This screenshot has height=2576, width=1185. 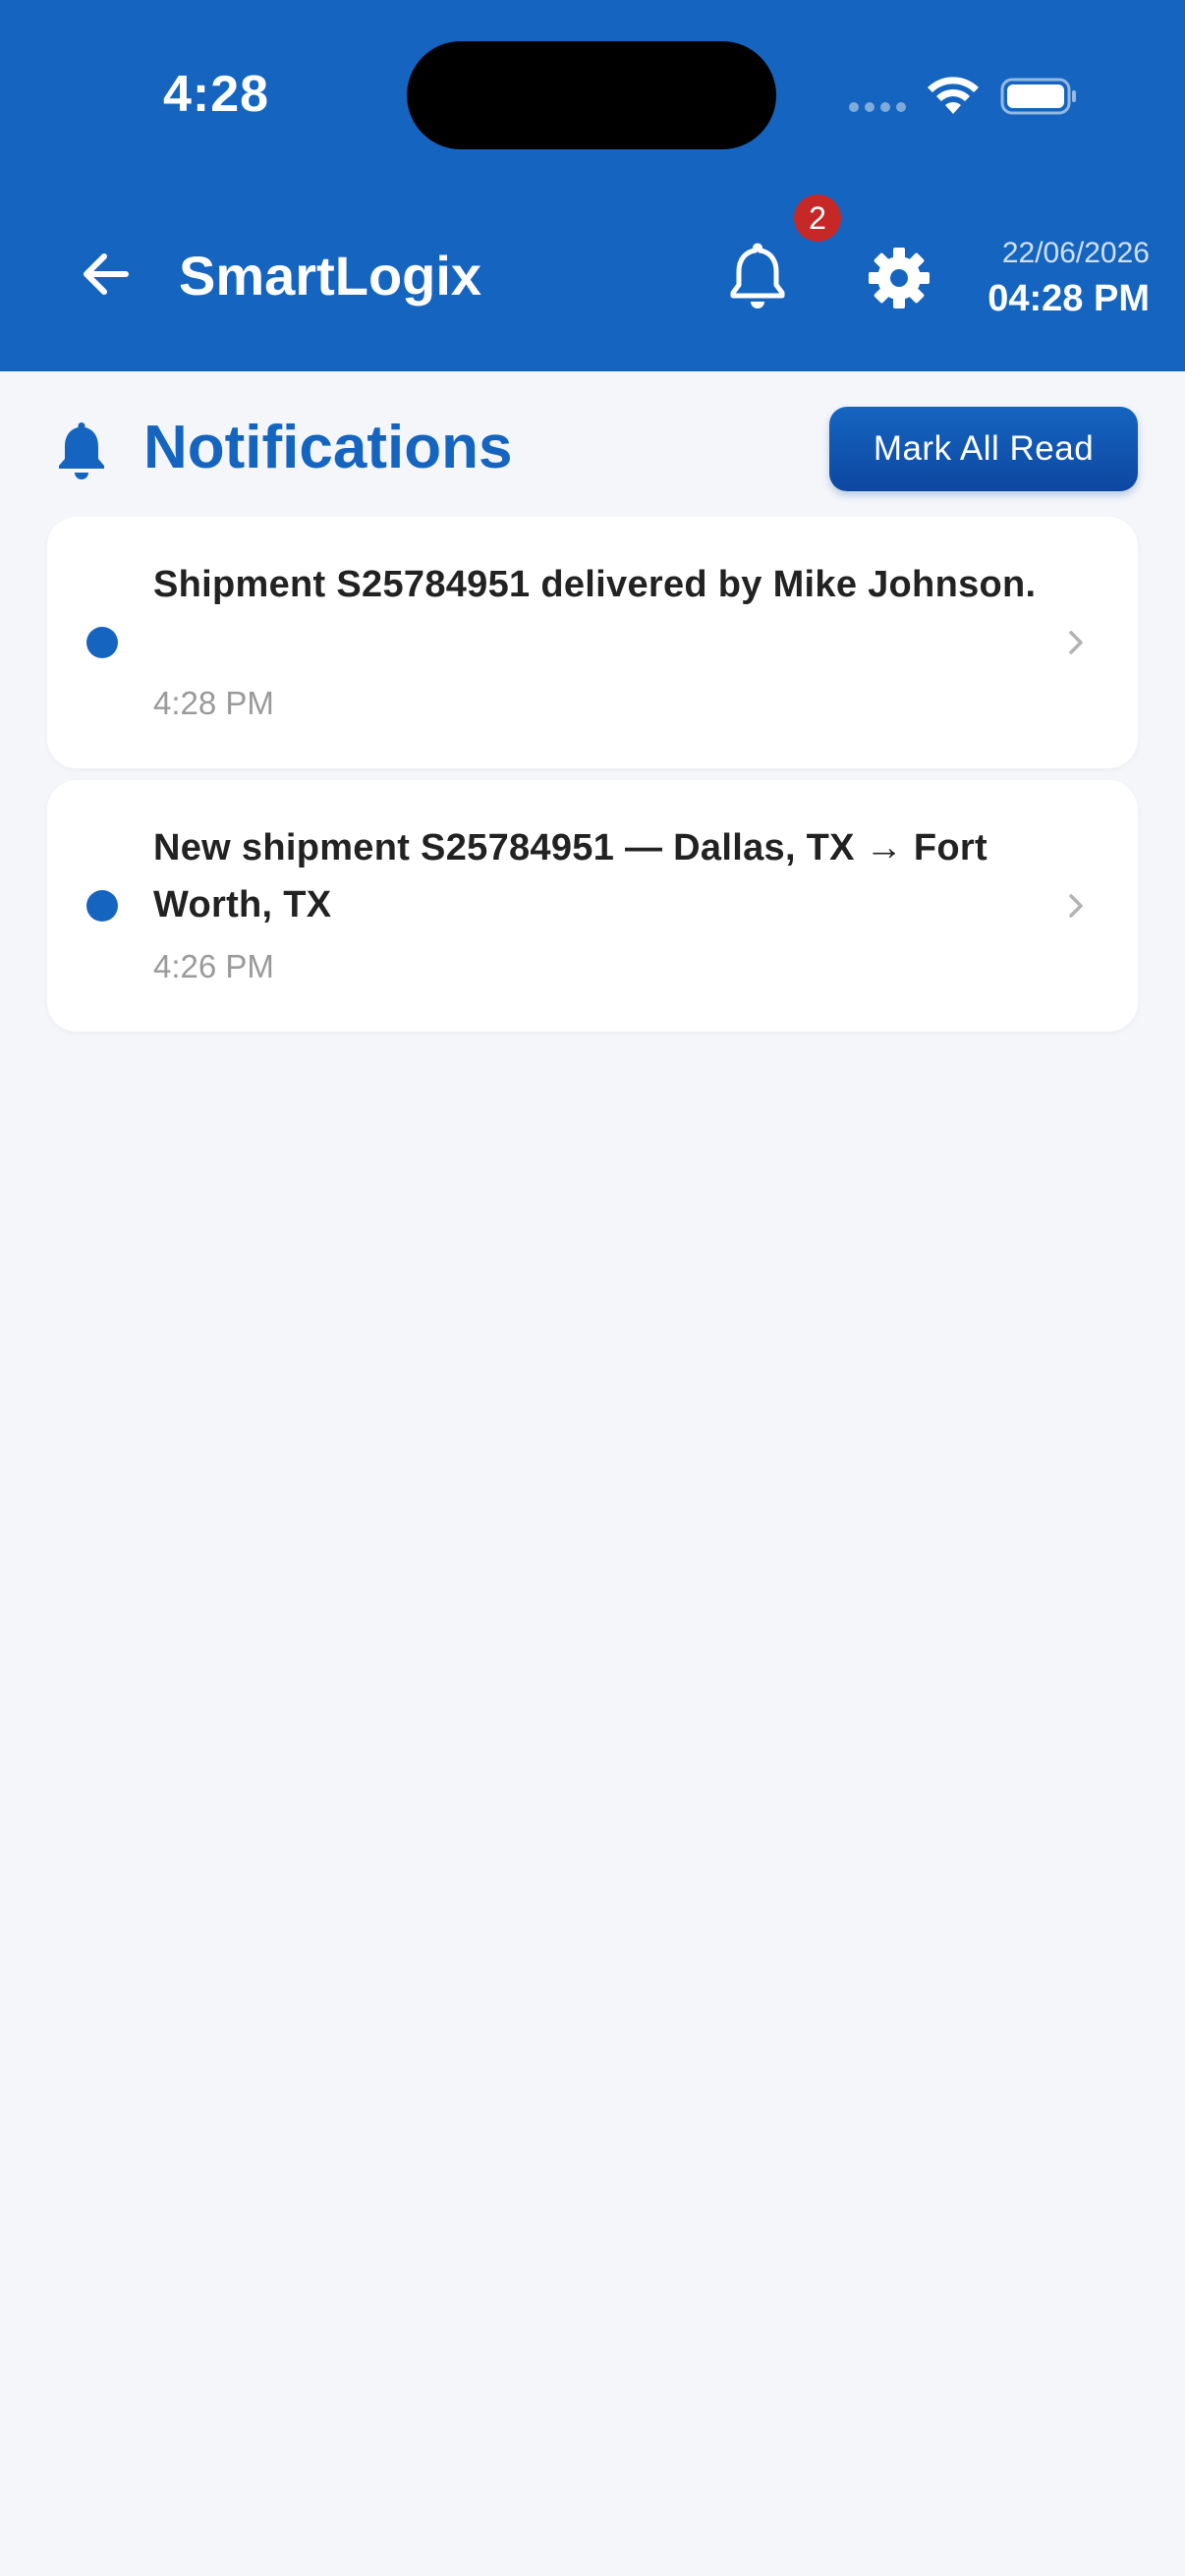 I want to click on notification-count-badge: 2, so click(x=817, y=218).